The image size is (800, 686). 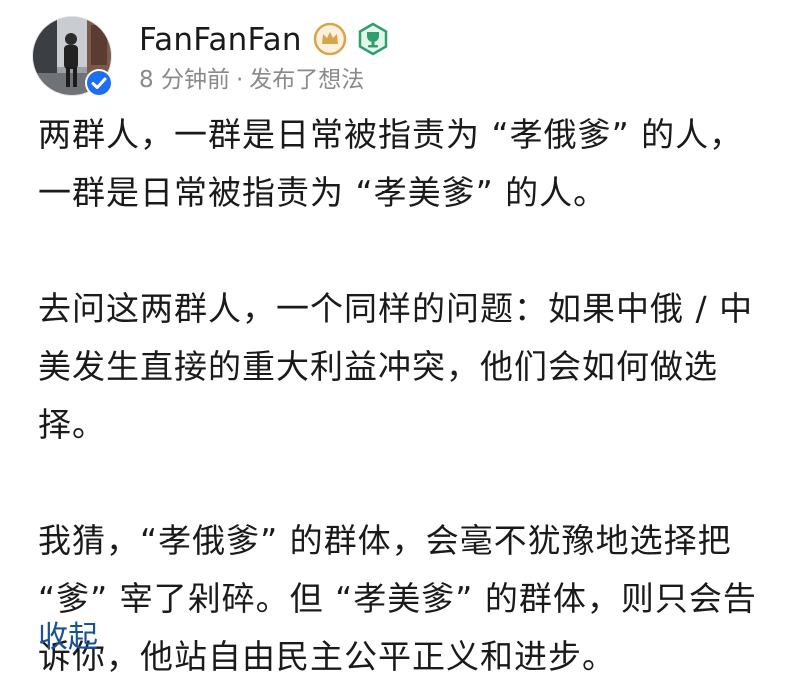 What do you see at coordinates (307, 80) in the screenshot?
I see `post-action: 发布了想法` at bounding box center [307, 80].